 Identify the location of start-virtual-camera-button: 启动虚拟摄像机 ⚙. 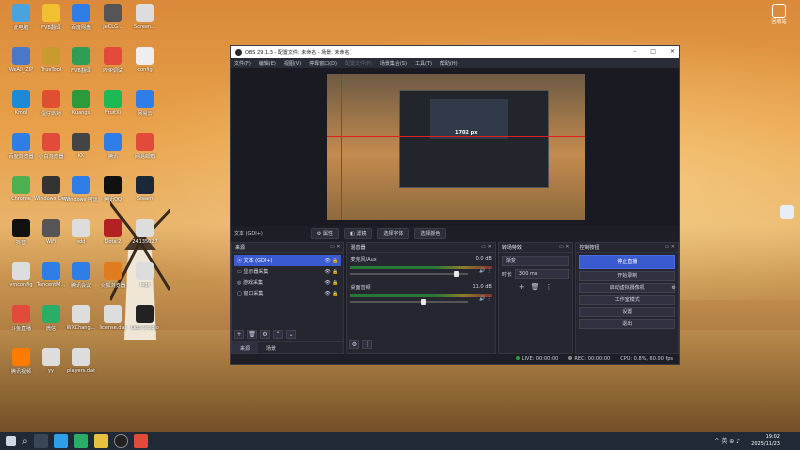
(627, 288).